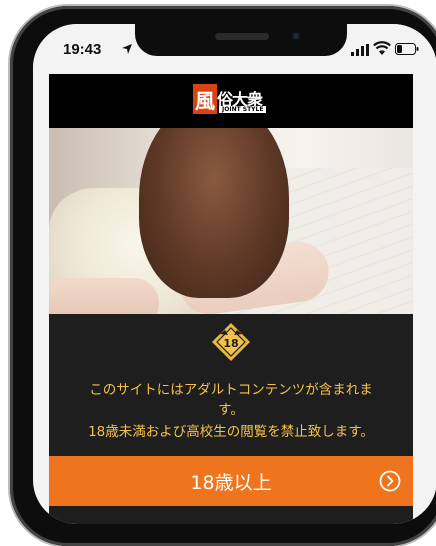 The height and width of the screenshot is (546, 436). What do you see at coordinates (360, 50) in the screenshot?
I see `cellular-signal-icon` at bounding box center [360, 50].